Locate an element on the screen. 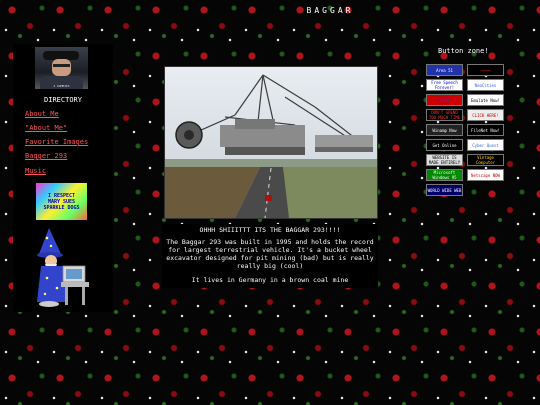  web-button-13: Vintage Computer is located at coordinates (485, 160).